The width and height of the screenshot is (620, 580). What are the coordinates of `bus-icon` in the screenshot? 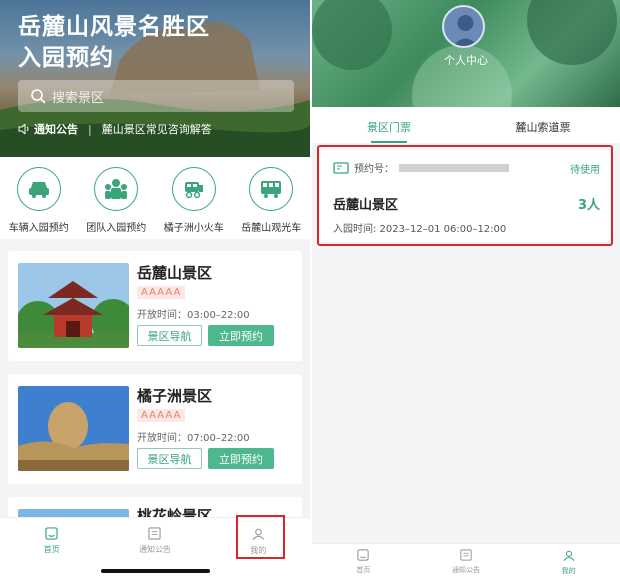 It's located at (271, 189).